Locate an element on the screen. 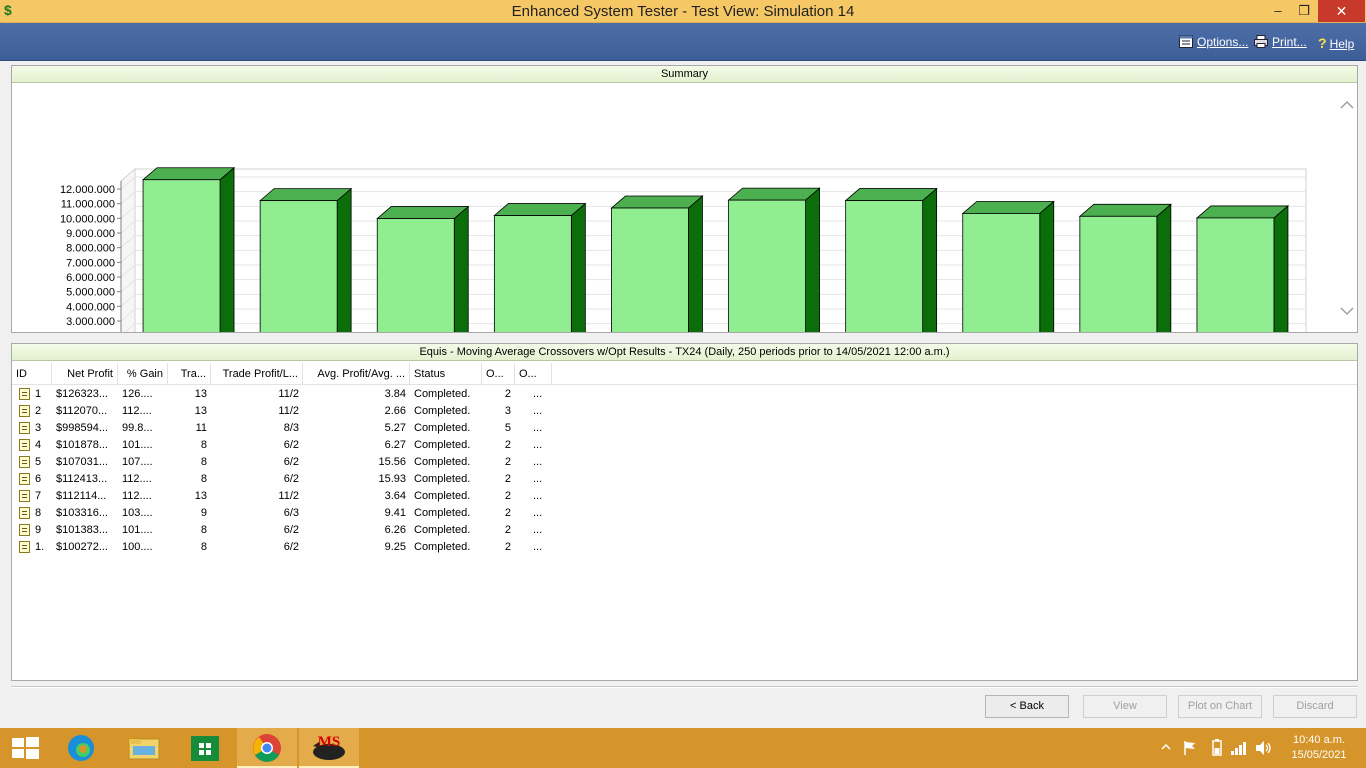 This screenshot has width=1366, height=768. options-icon is located at coordinates (1186, 41).